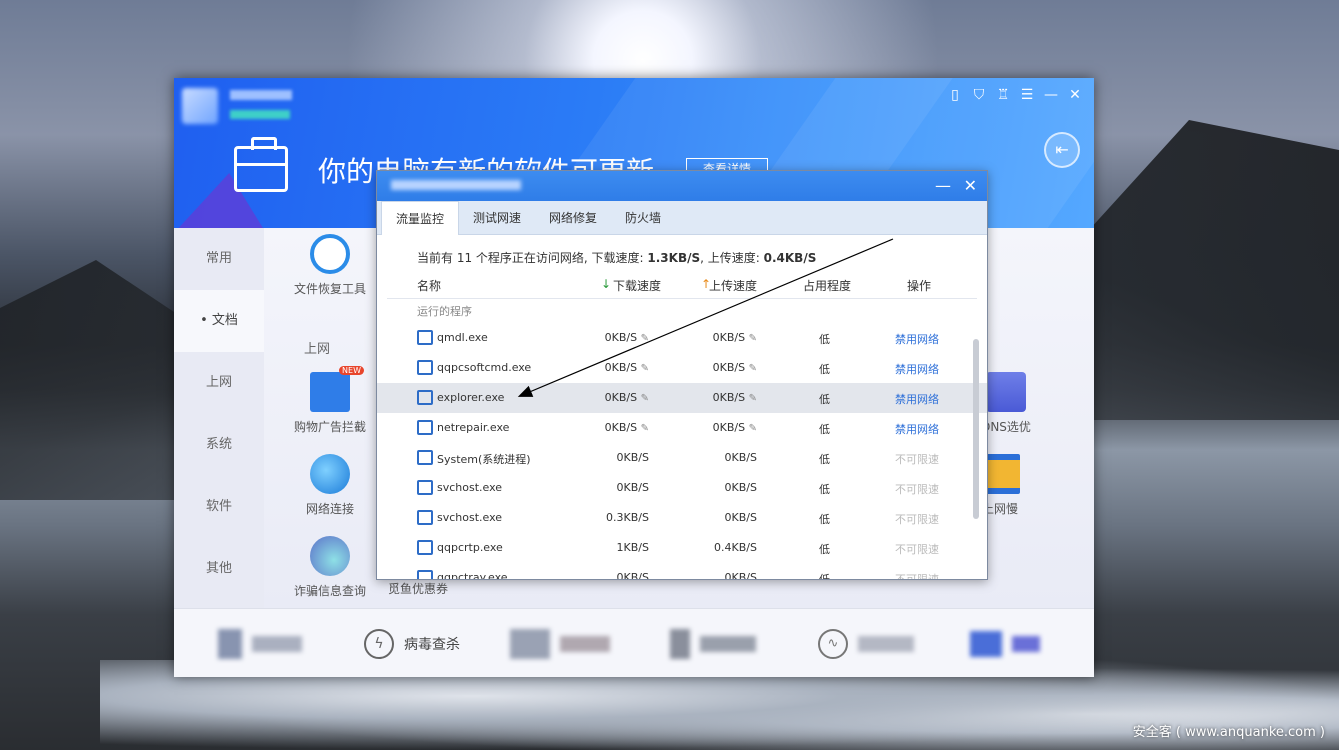 This screenshot has width=1339, height=750. What do you see at coordinates (606, 284) in the screenshot?
I see `down-arrow-icon: ↓` at bounding box center [606, 284].